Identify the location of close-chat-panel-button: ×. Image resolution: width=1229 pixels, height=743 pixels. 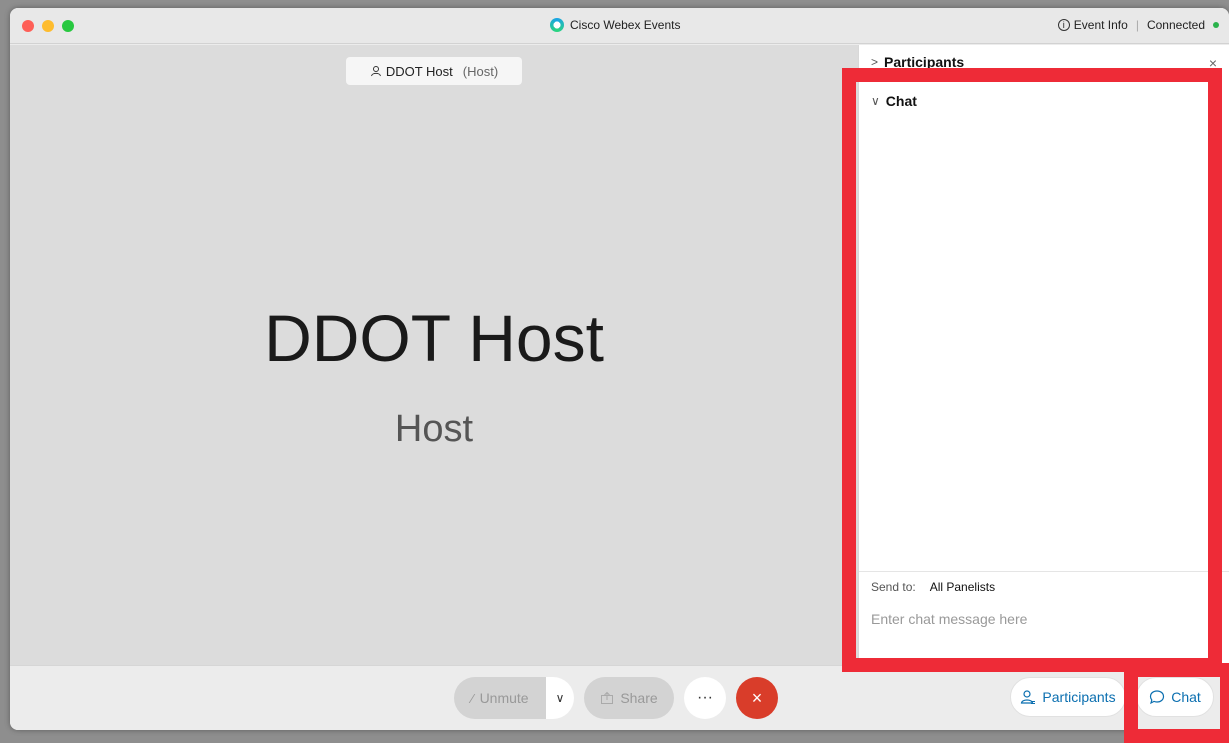
(1213, 102).